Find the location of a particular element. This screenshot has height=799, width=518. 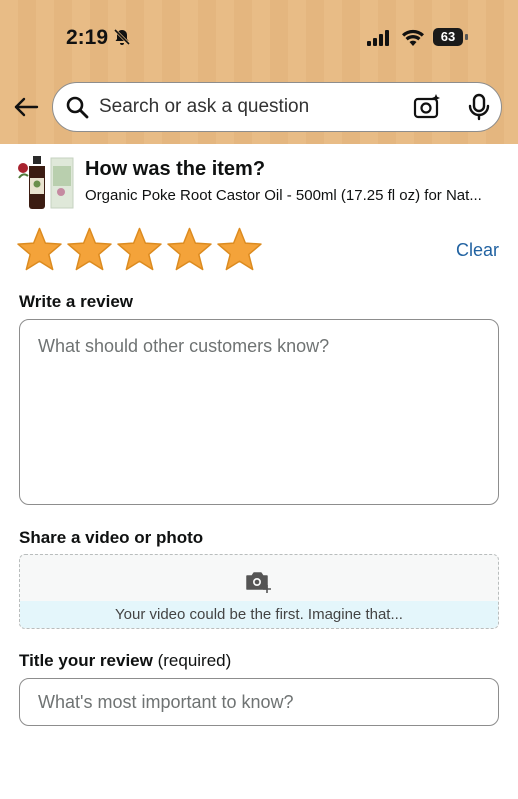

title-review-label: Title your review (required) is located at coordinates (125, 661).